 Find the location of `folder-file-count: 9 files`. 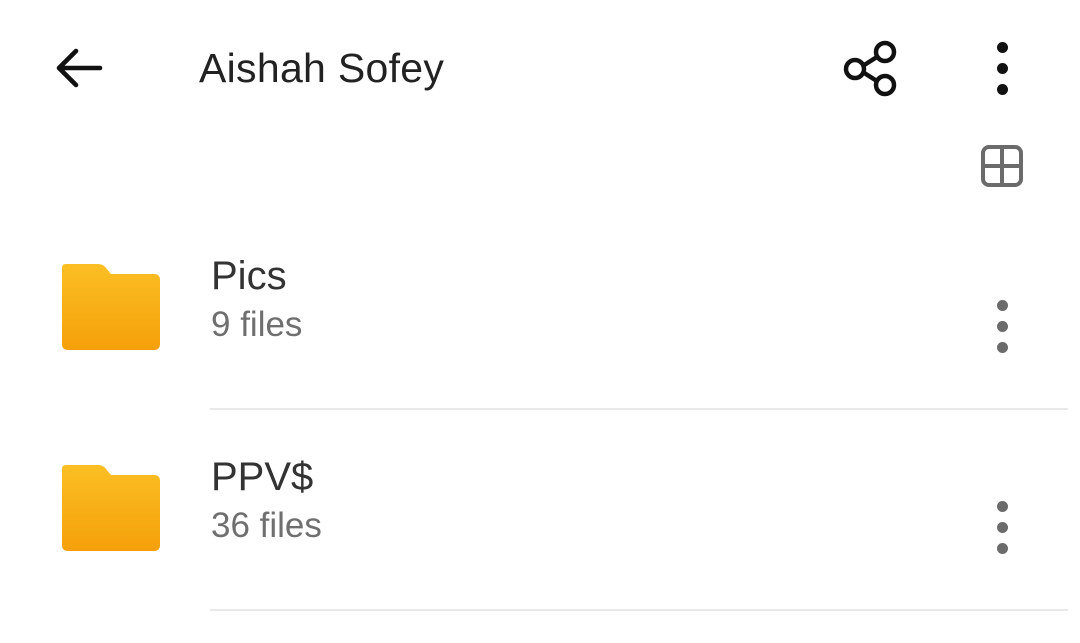

folder-file-count: 9 files is located at coordinates (257, 324).